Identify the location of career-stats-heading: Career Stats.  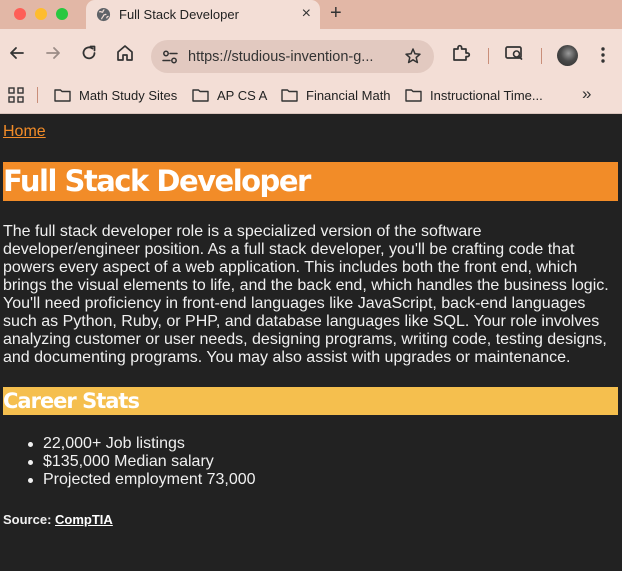
(71, 401).